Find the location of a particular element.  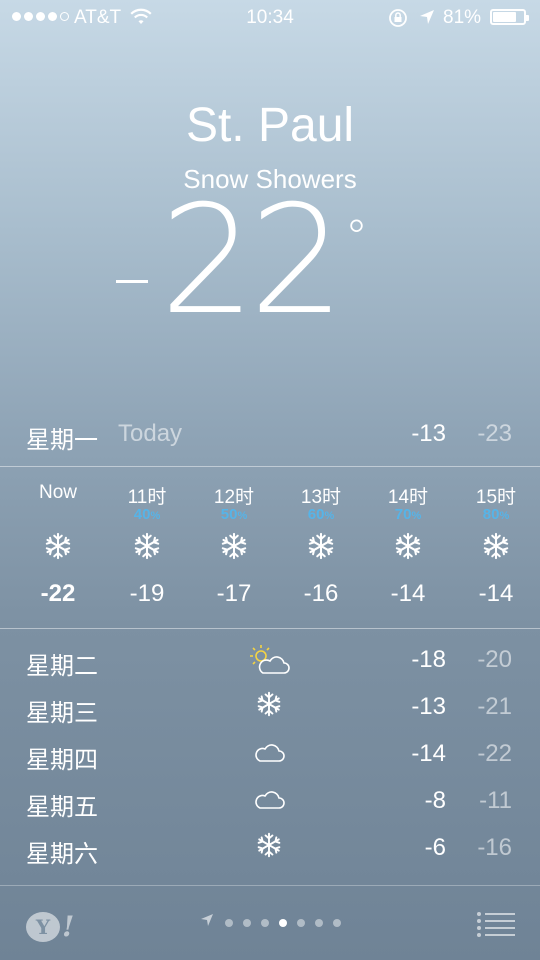

day-high: -14 is located at coordinates (428, 753).